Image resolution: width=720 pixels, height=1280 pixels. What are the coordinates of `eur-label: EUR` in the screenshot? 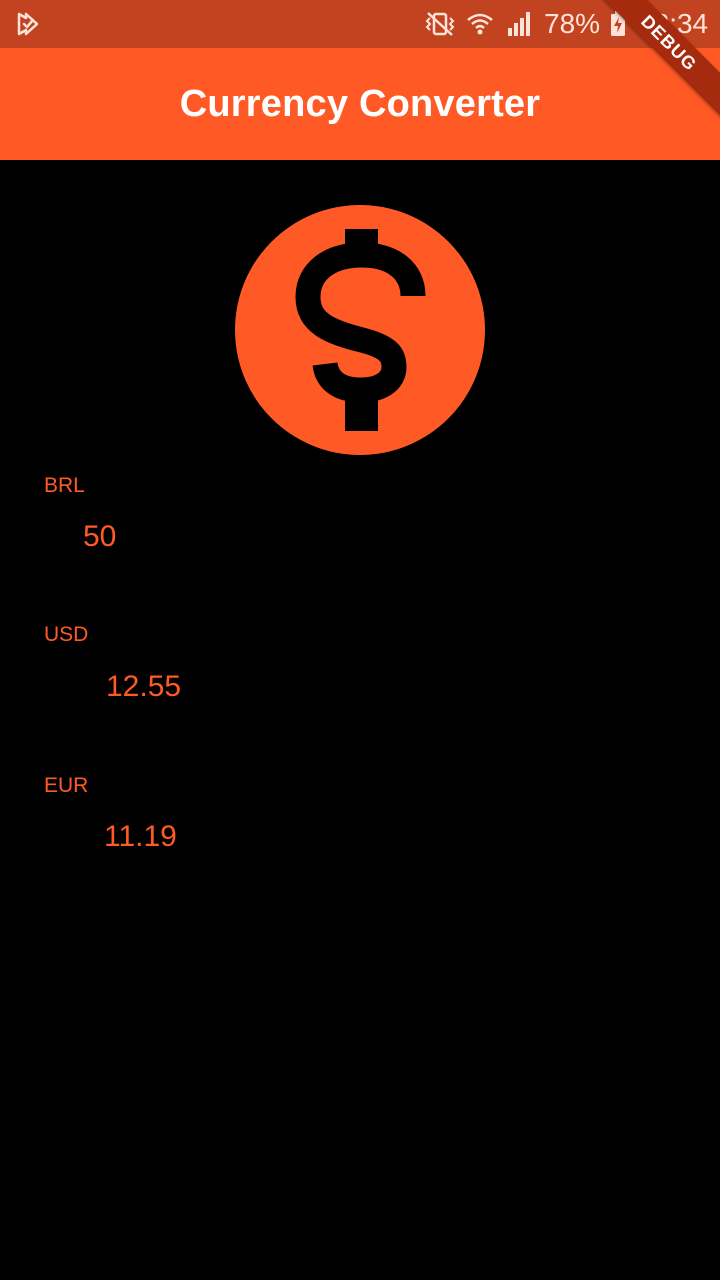 It's located at (66, 785).